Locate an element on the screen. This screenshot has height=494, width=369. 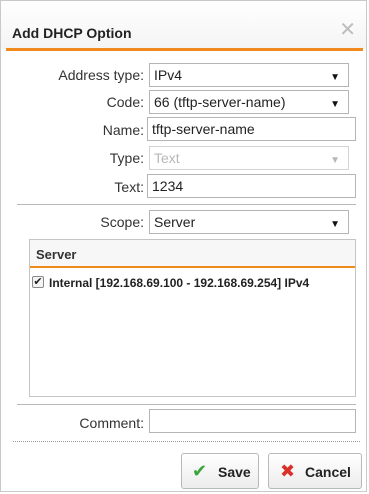
comment-input is located at coordinates (252, 421).